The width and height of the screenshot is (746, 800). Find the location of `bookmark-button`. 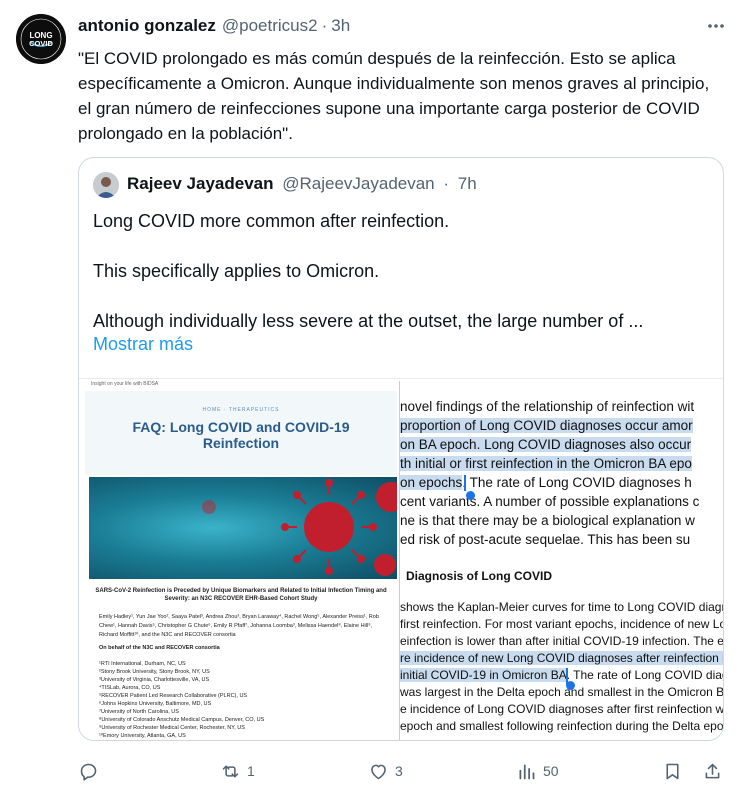

bookmark-button is located at coordinates (672, 771).